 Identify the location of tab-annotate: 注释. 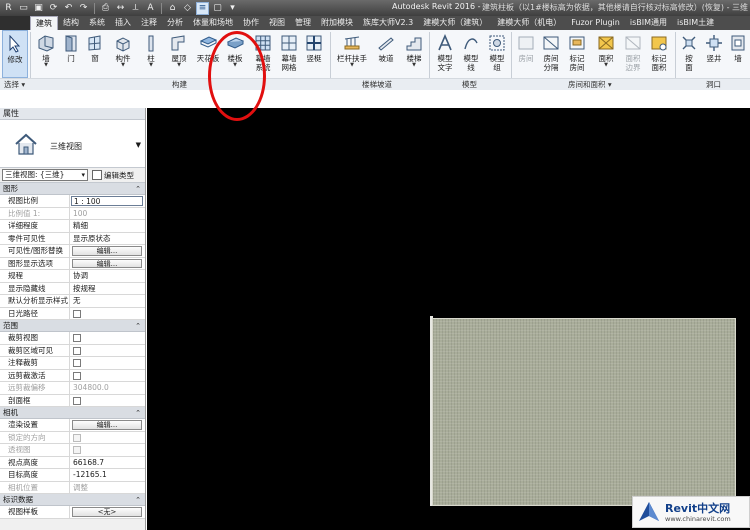
(149, 23).